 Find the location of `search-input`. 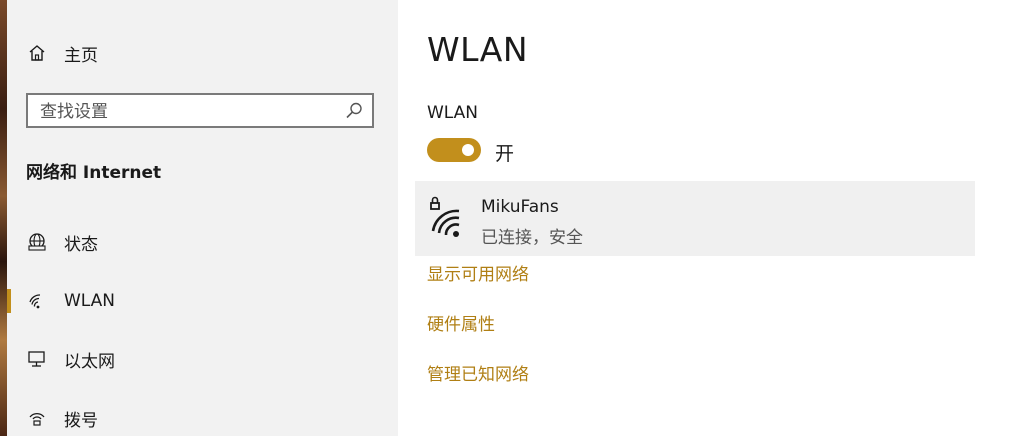

search-input is located at coordinates (190, 111).